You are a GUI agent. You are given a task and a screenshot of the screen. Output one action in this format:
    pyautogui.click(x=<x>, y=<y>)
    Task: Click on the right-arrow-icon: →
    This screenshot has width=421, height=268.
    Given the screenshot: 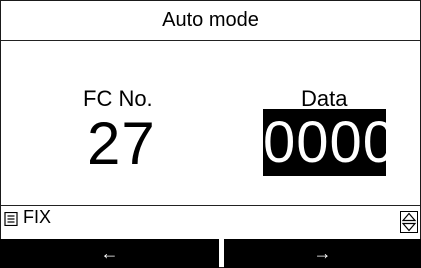 What is the action you would take?
    pyautogui.click(x=322, y=253)
    